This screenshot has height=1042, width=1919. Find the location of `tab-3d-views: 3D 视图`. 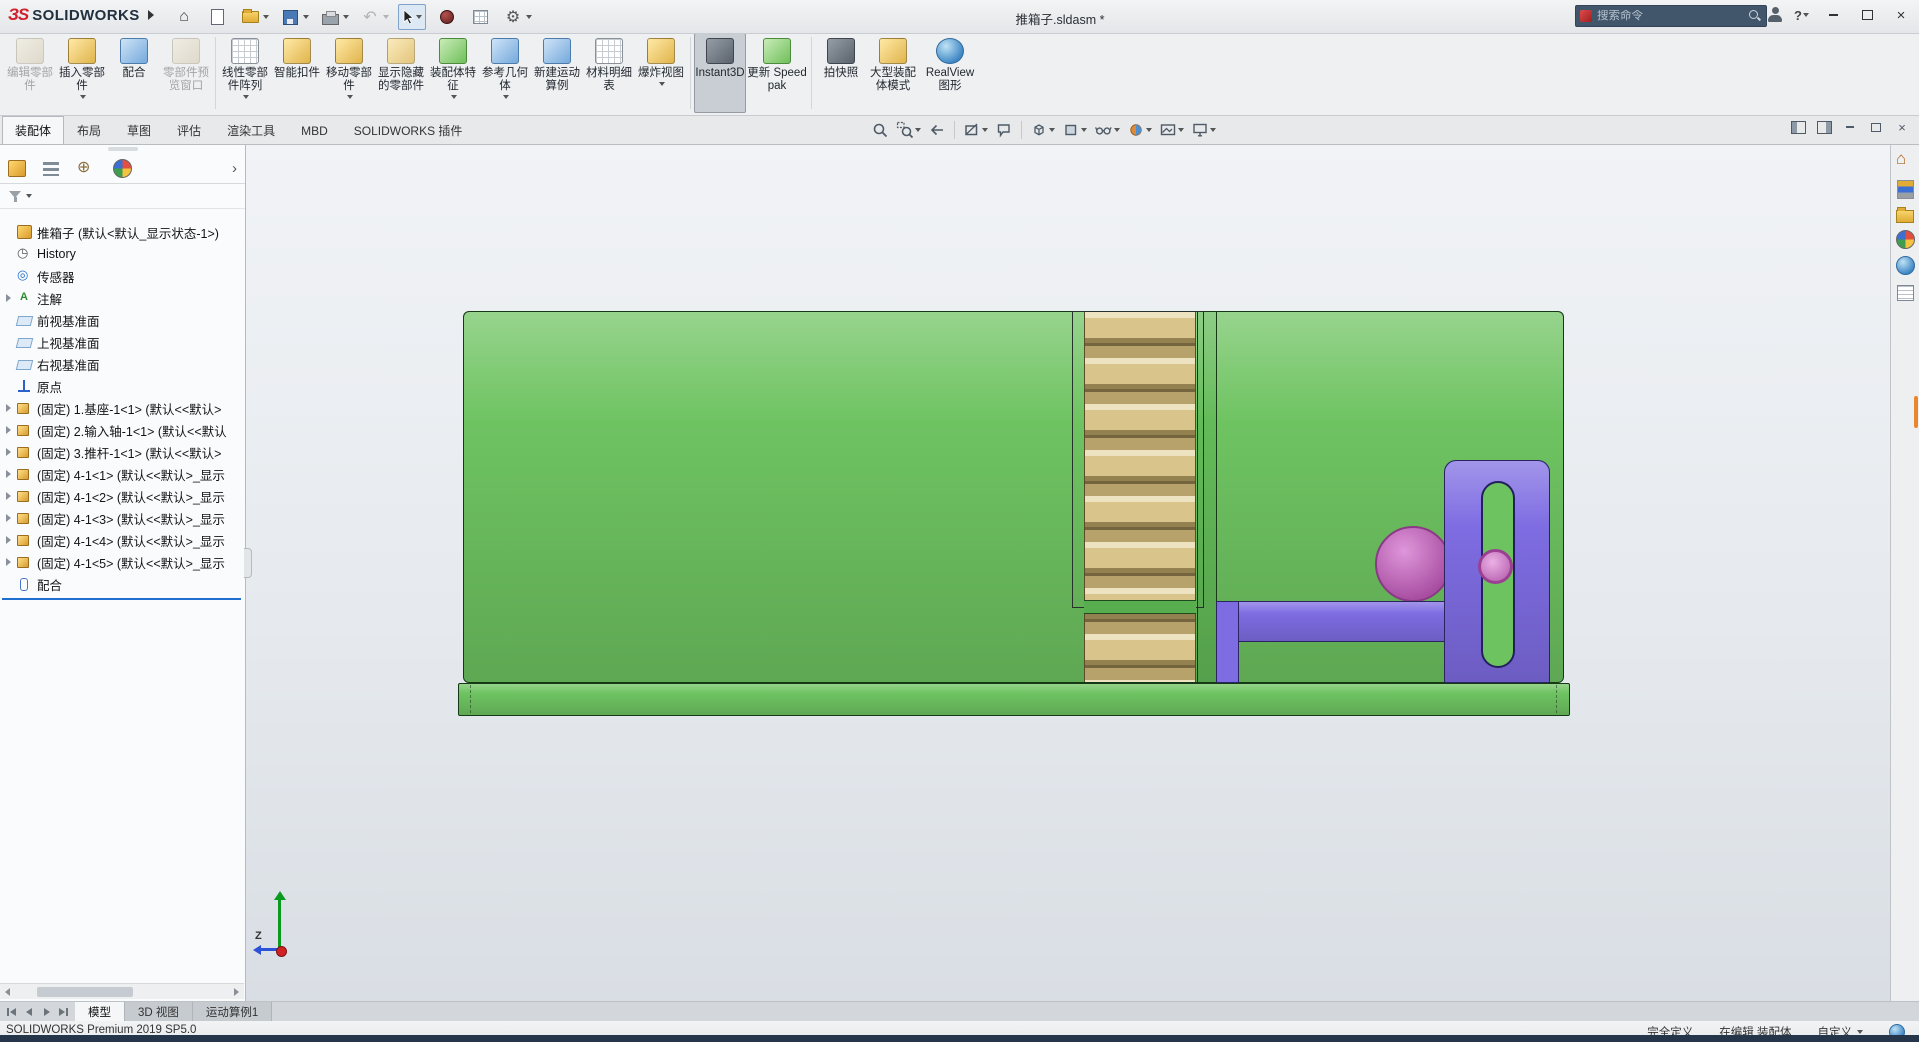

tab-3d-views: 3D 视图 is located at coordinates (159, 1012).